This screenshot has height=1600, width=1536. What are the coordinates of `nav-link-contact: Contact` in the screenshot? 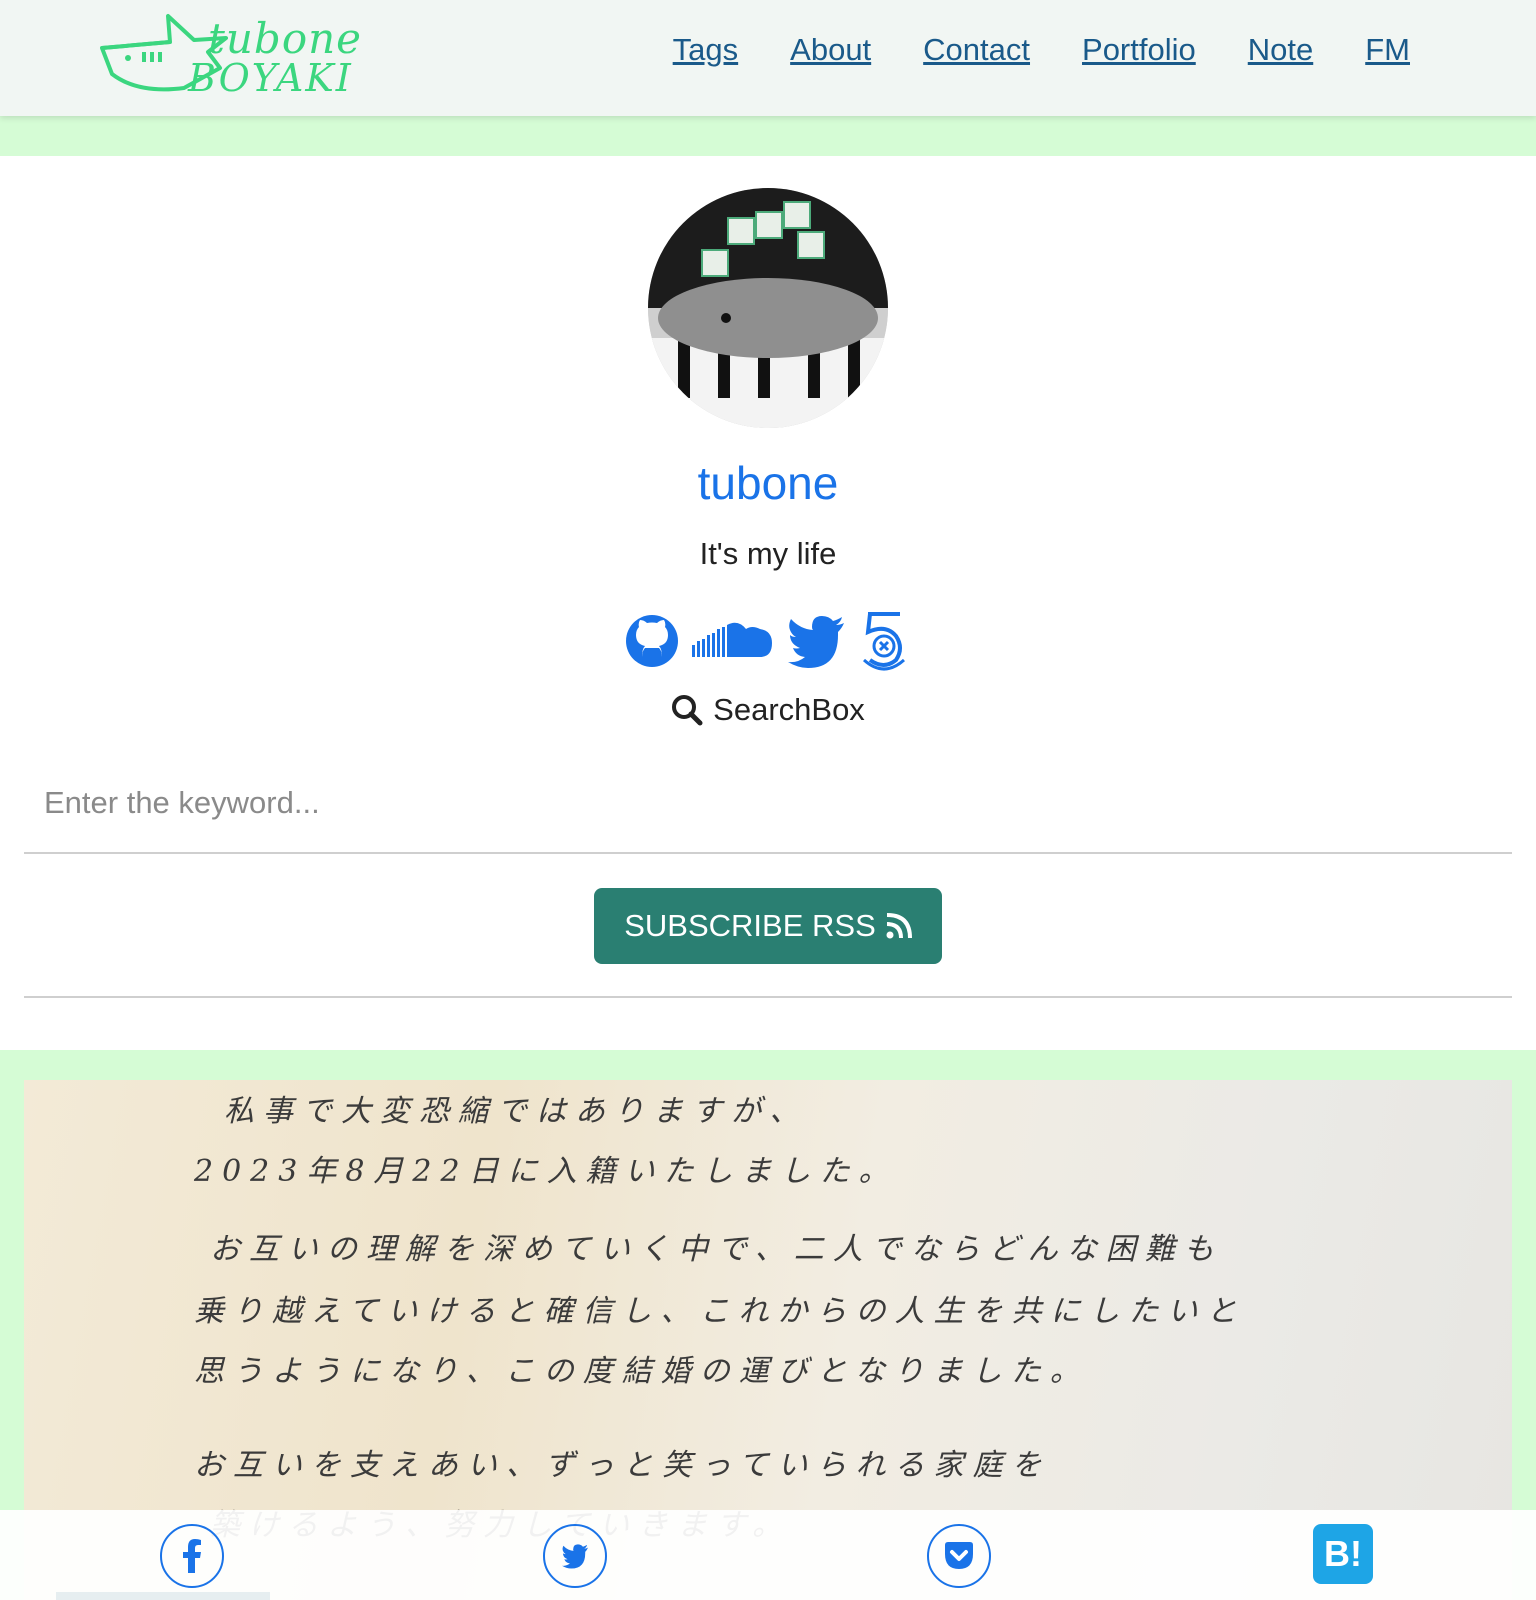 It's located at (976, 50).